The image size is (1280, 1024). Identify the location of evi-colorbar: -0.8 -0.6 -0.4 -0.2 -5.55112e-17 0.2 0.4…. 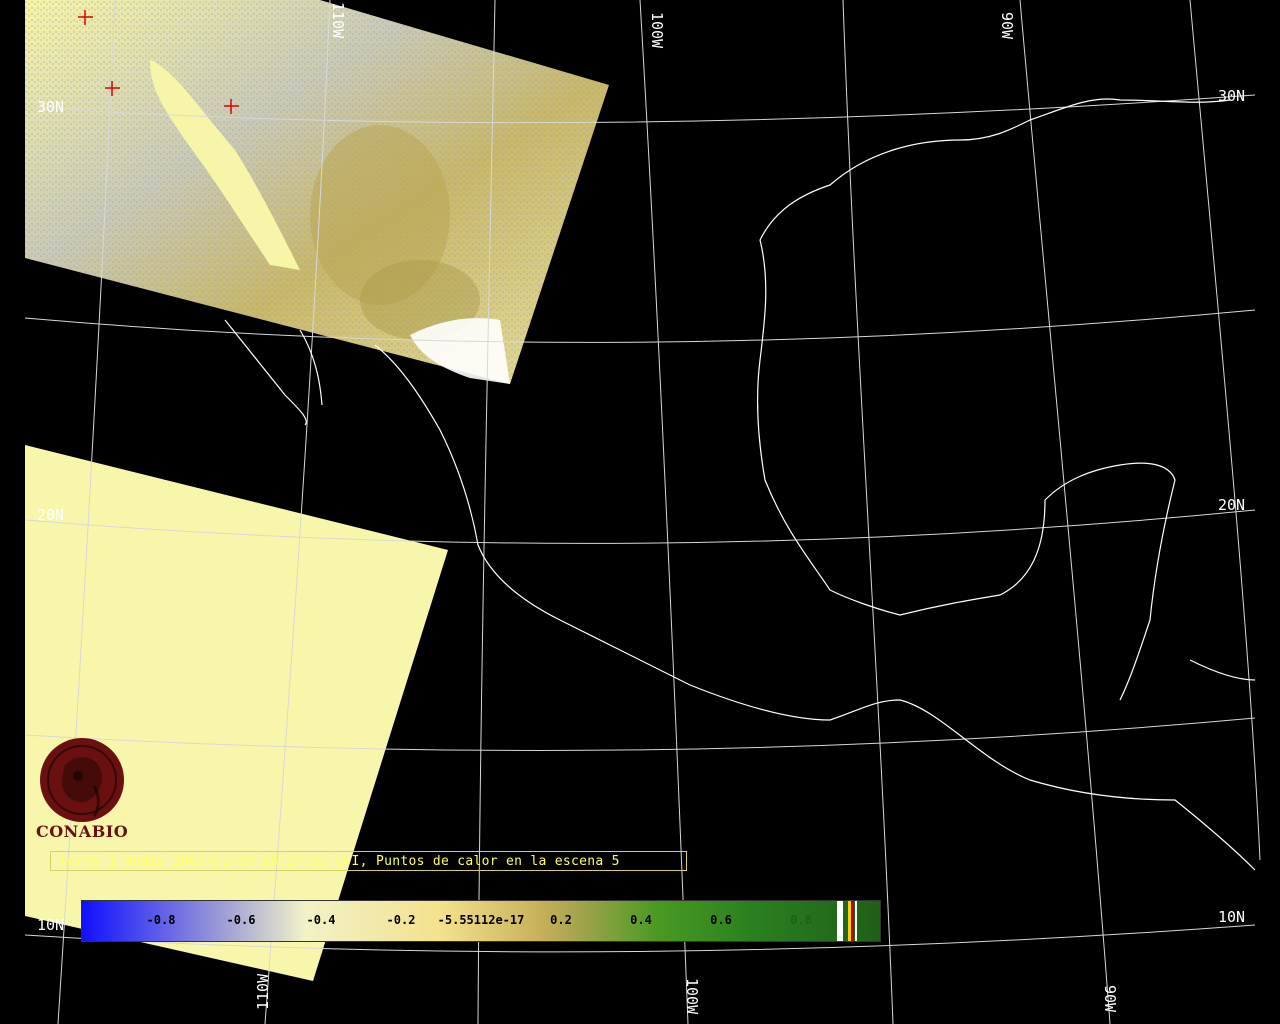
(481, 921).